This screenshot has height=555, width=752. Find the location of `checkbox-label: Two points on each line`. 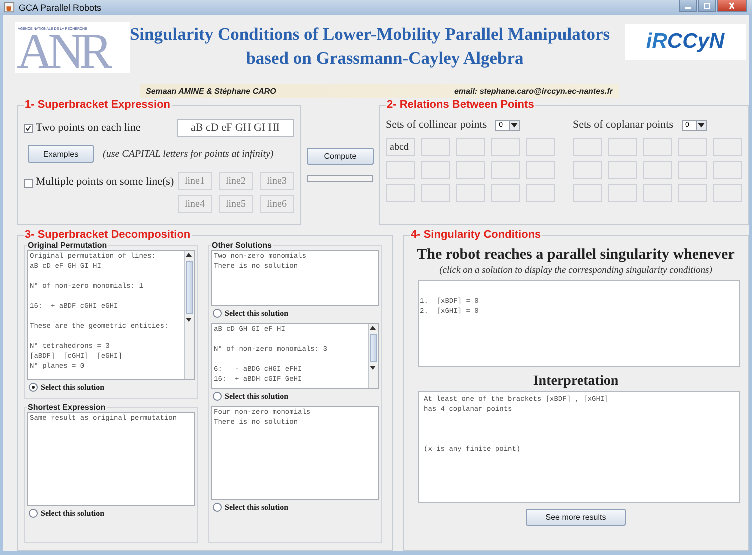

checkbox-label: Two points on each line is located at coordinates (88, 128).